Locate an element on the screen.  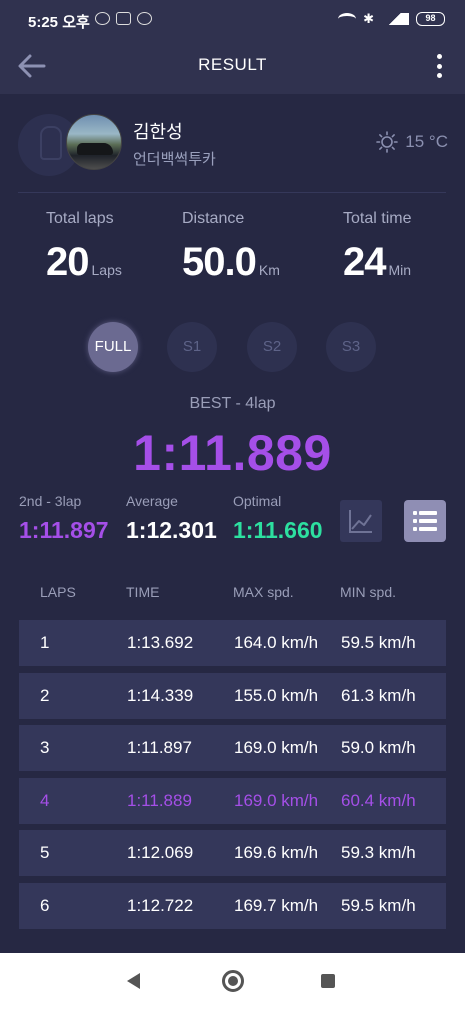
talk-app-icon is located at coordinates (144, 18).